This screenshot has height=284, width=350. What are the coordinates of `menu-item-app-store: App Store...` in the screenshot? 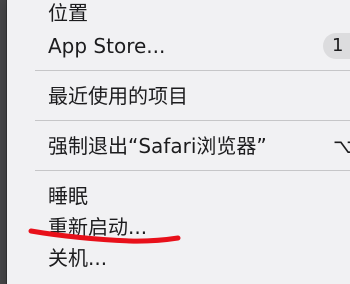 It's located at (106, 46).